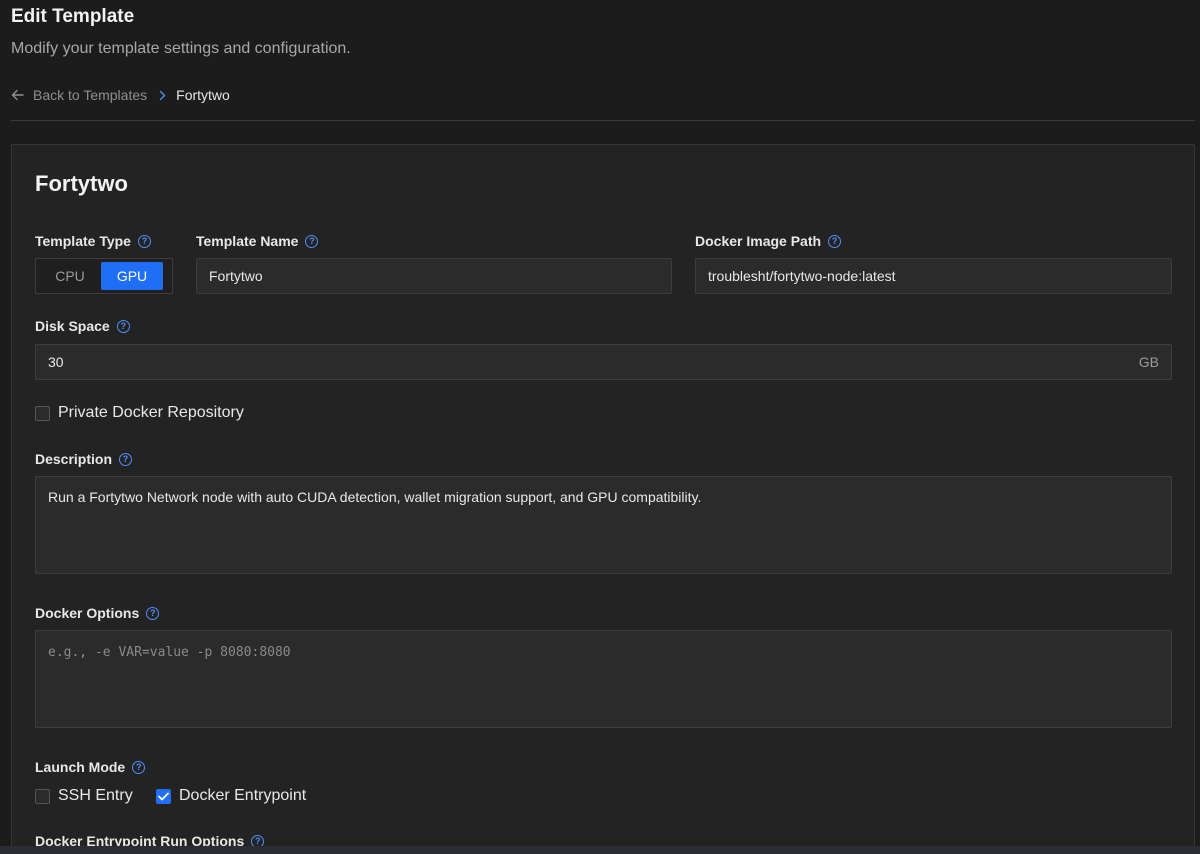 The width and height of the screenshot is (1200, 854). What do you see at coordinates (42, 796) in the screenshot?
I see `ssh-entry-checkbox` at bounding box center [42, 796].